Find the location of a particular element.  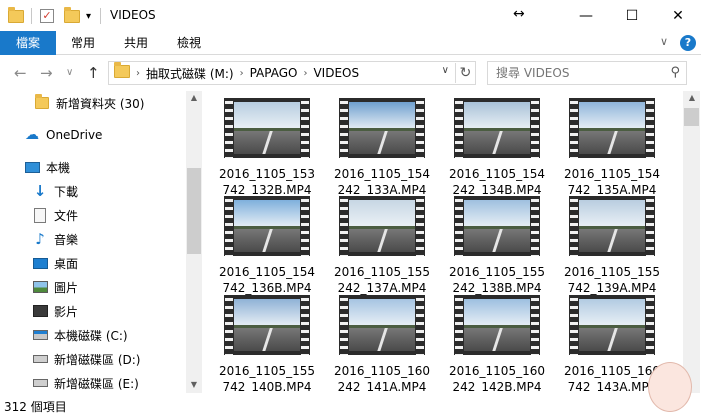

breadcrumb-drive: 抽取式磁碟 (M:) is located at coordinates (190, 73).